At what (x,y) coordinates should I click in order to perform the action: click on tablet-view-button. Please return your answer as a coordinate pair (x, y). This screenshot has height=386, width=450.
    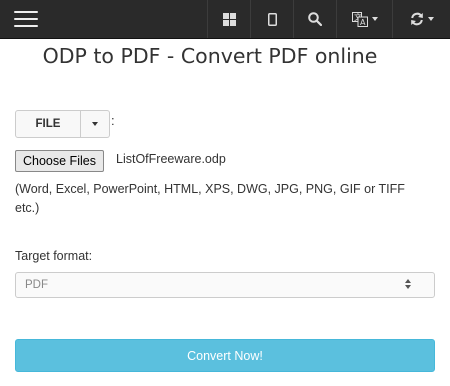
    Looking at the image, I should click on (271, 19).